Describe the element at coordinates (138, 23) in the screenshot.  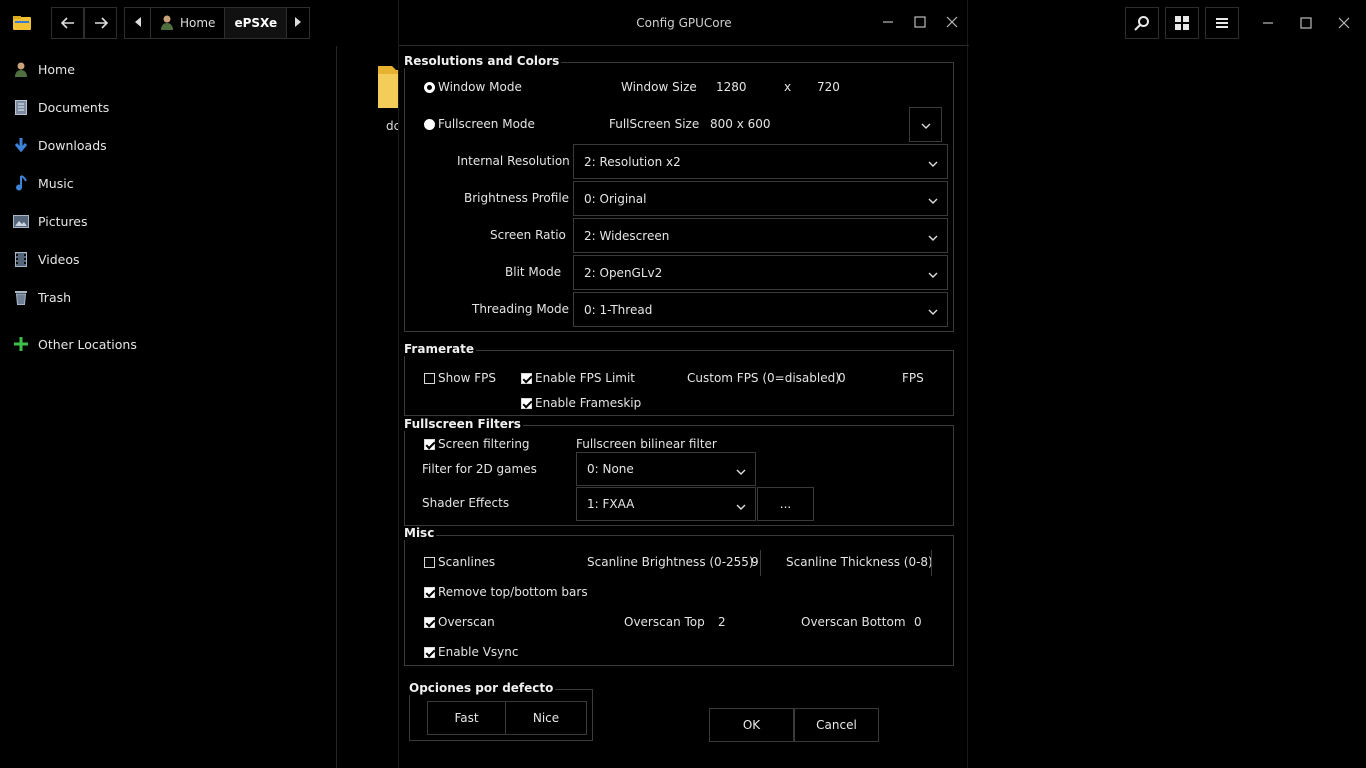
I see `breadcrumb-left-button` at that location.